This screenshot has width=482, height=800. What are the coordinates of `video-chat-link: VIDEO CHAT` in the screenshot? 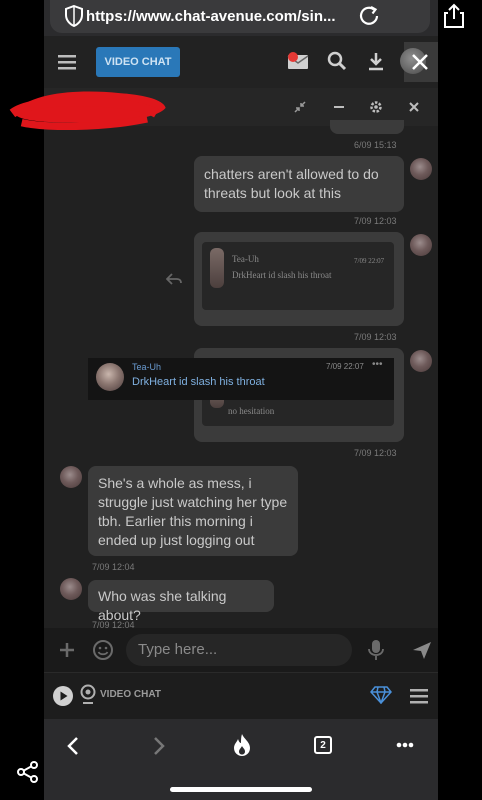 It's located at (130, 694).